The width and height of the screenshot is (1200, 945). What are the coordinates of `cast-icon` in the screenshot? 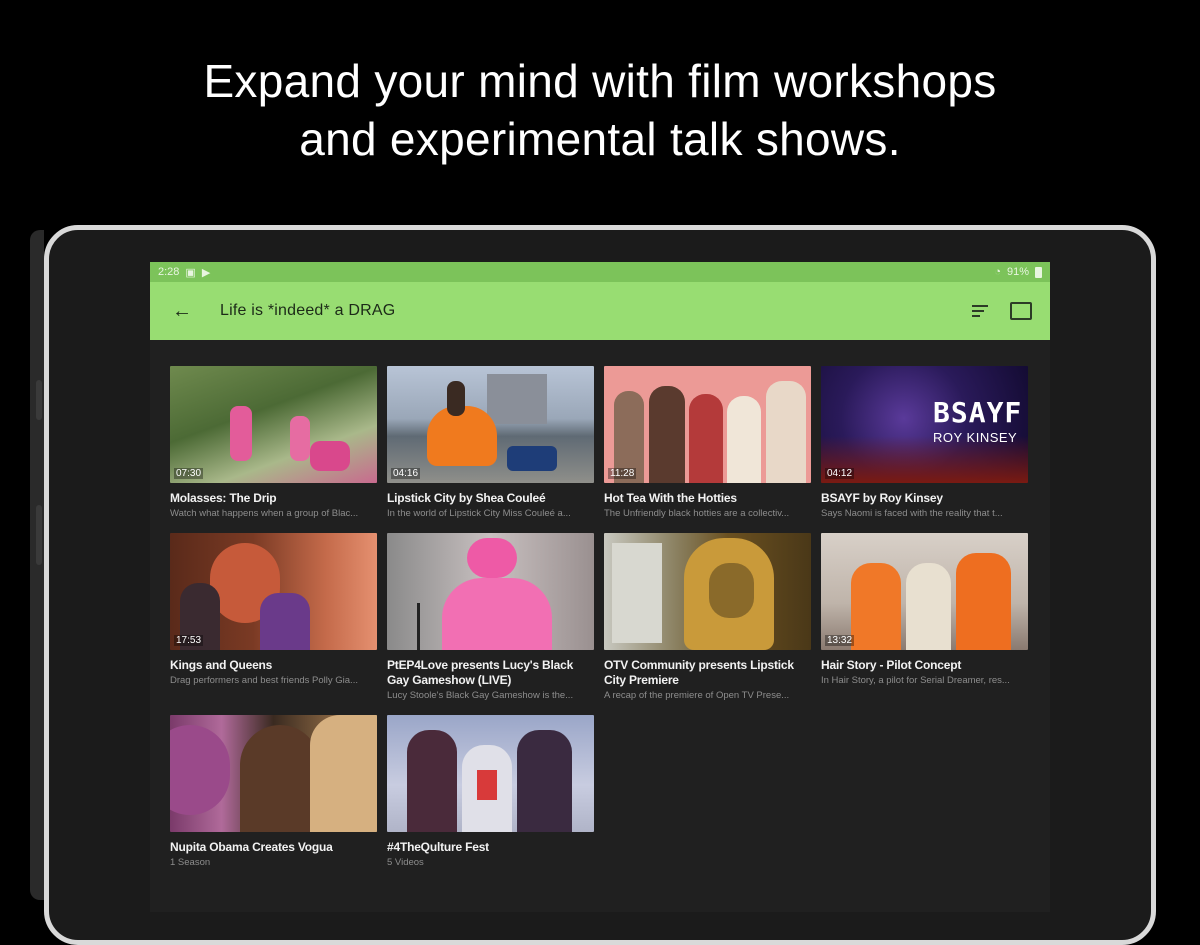 It's located at (1021, 311).